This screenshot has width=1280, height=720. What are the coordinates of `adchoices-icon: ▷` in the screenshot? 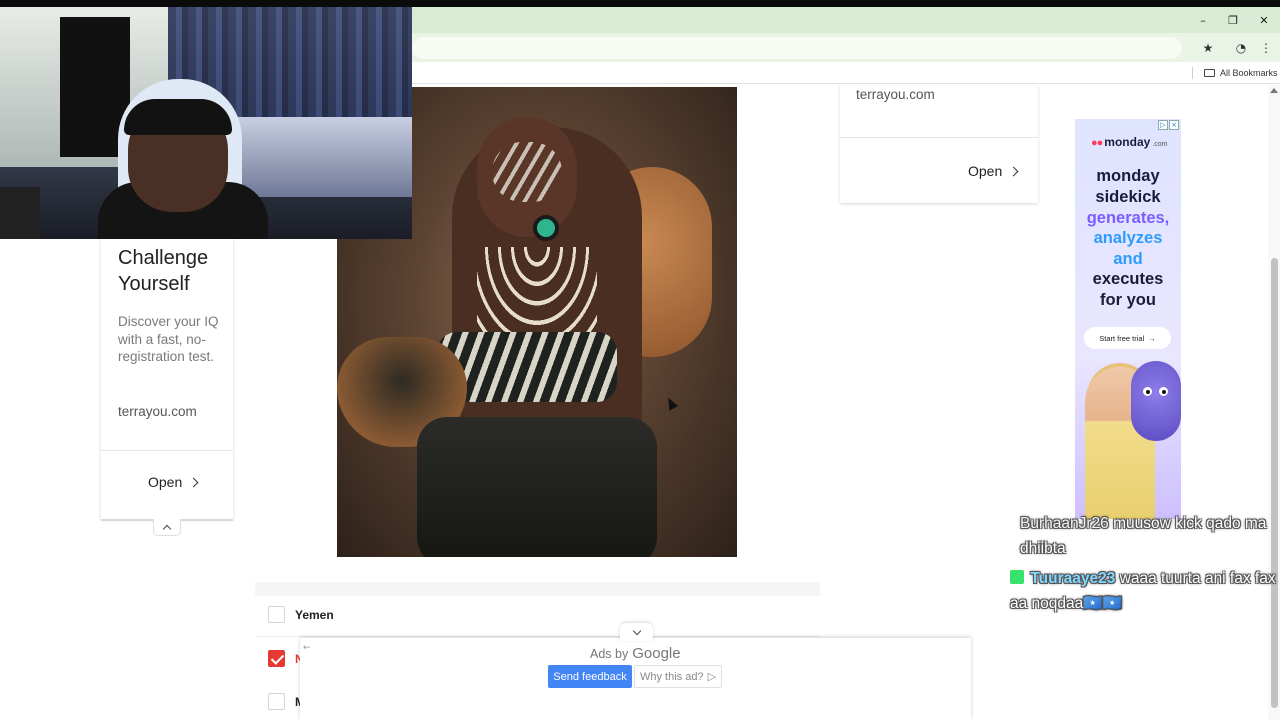 It's located at (712, 677).